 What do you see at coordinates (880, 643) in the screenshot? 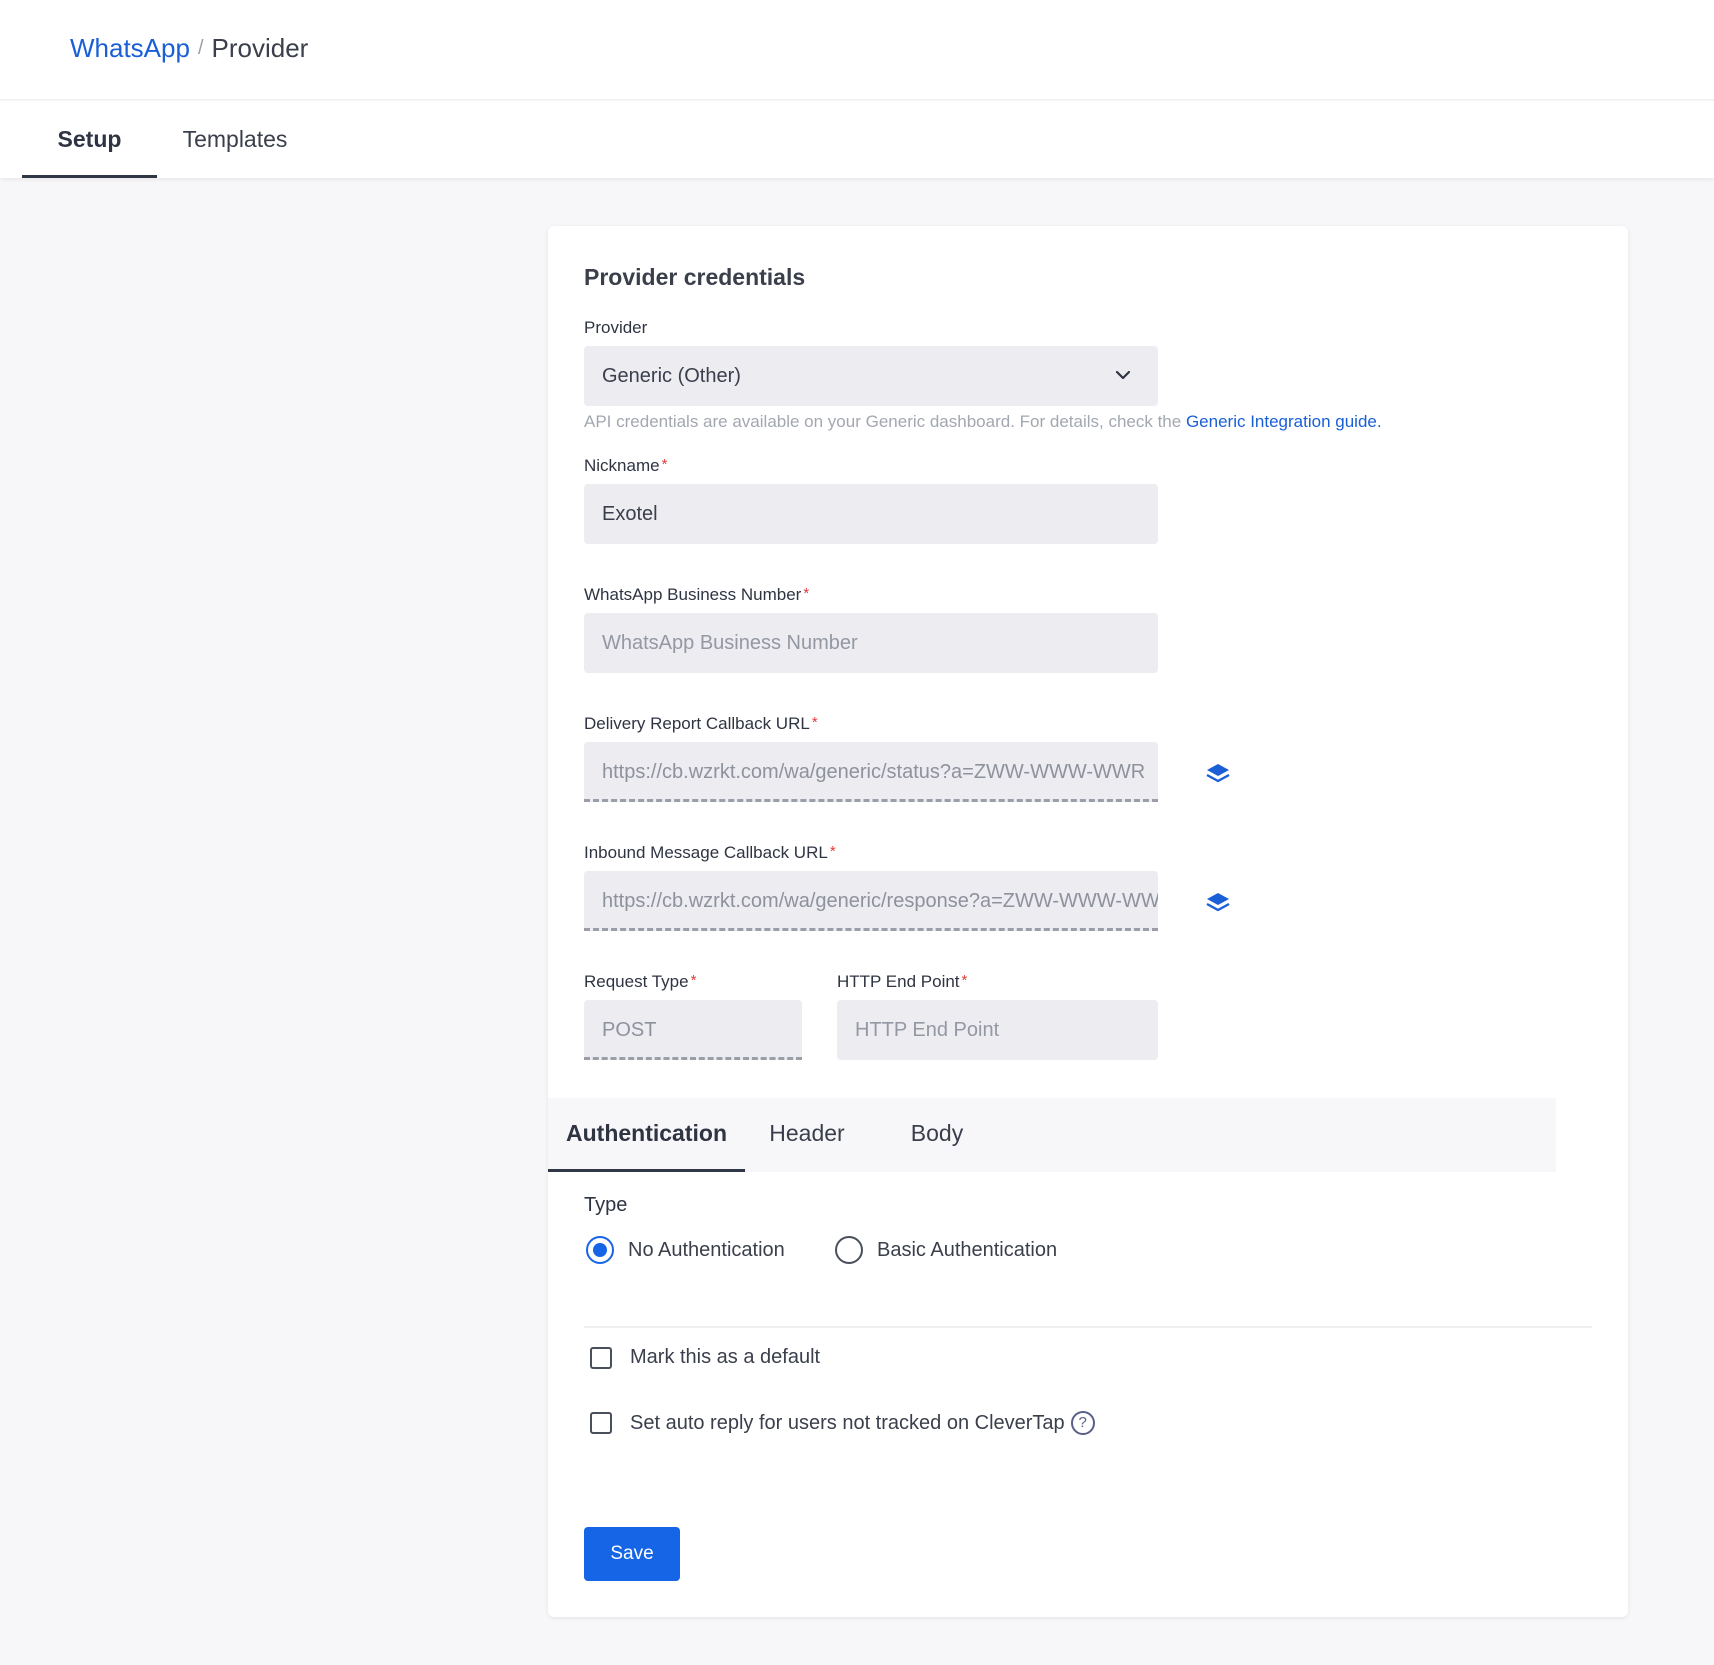
I see `business-number-input` at bounding box center [880, 643].